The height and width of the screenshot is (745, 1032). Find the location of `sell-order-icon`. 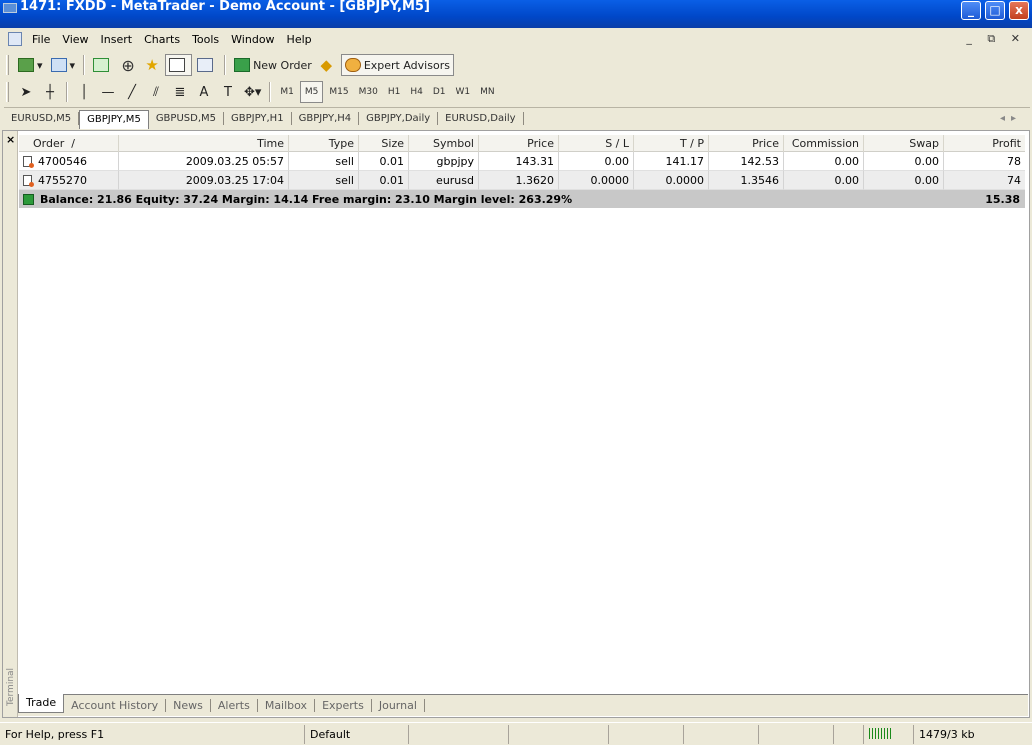

sell-order-icon is located at coordinates (28, 162).